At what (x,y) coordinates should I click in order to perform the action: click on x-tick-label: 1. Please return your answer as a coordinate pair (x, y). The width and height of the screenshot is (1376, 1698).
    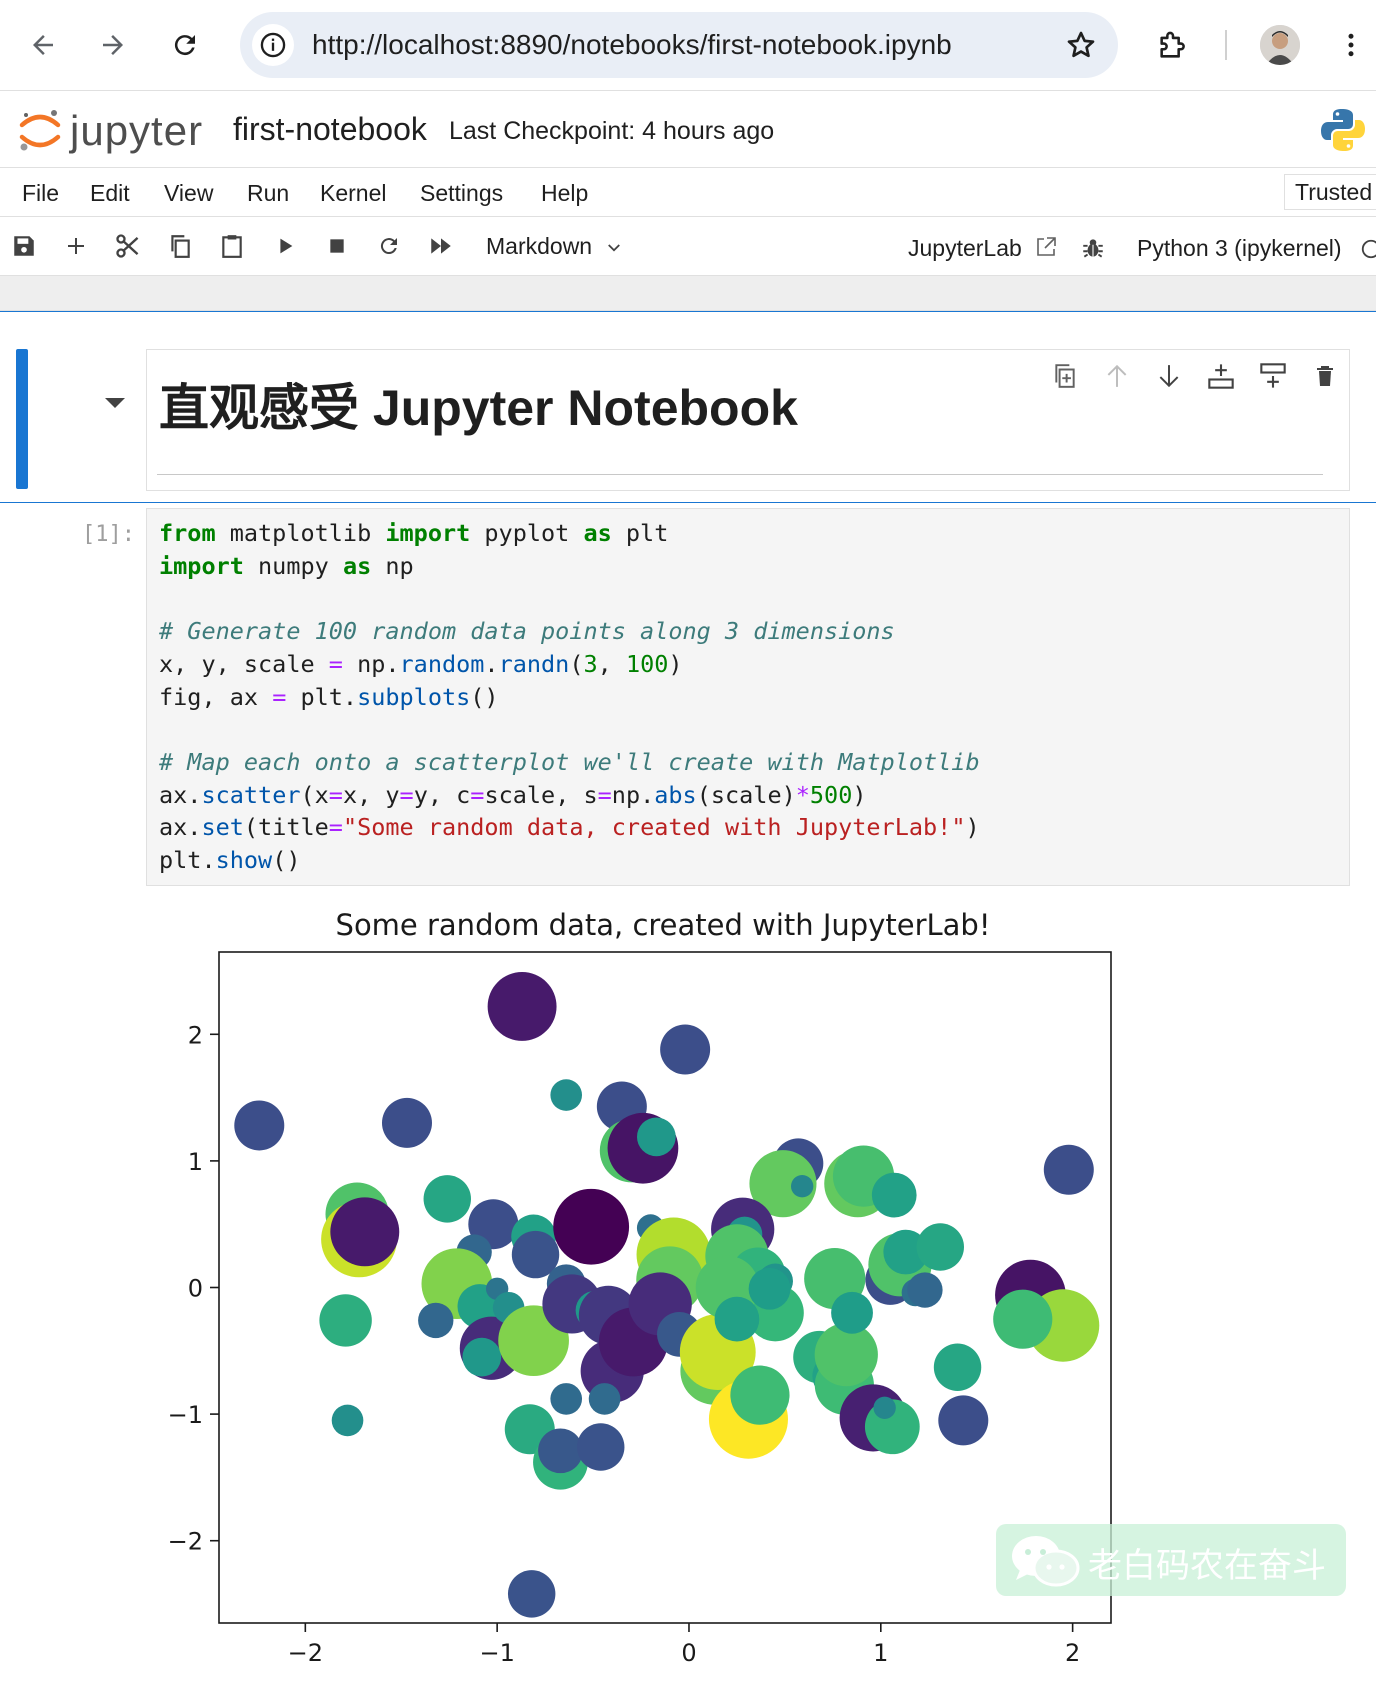
    Looking at the image, I should click on (880, 1653).